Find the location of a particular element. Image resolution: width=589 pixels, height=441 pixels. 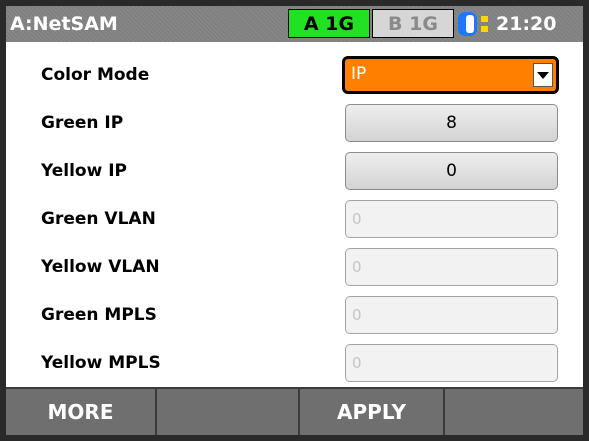

setting-row-yellow-vlan: Yellow VLAN 0 is located at coordinates (294, 267).